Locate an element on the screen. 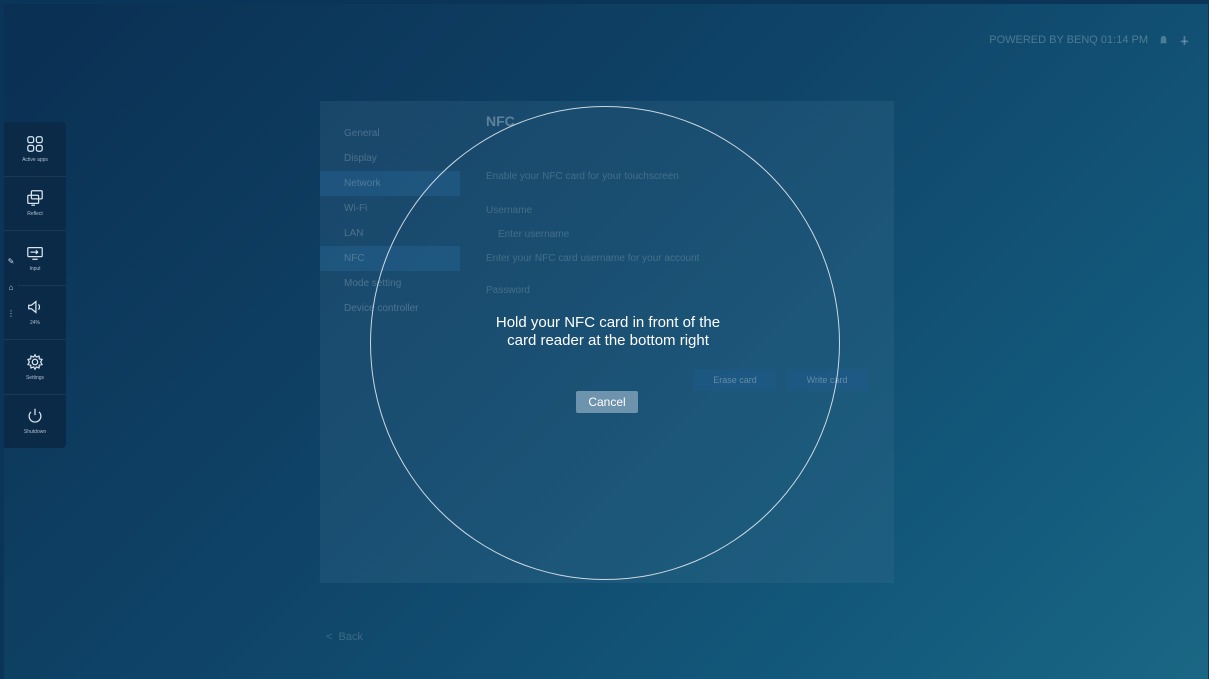  cancel-button: Cancel is located at coordinates (607, 402).